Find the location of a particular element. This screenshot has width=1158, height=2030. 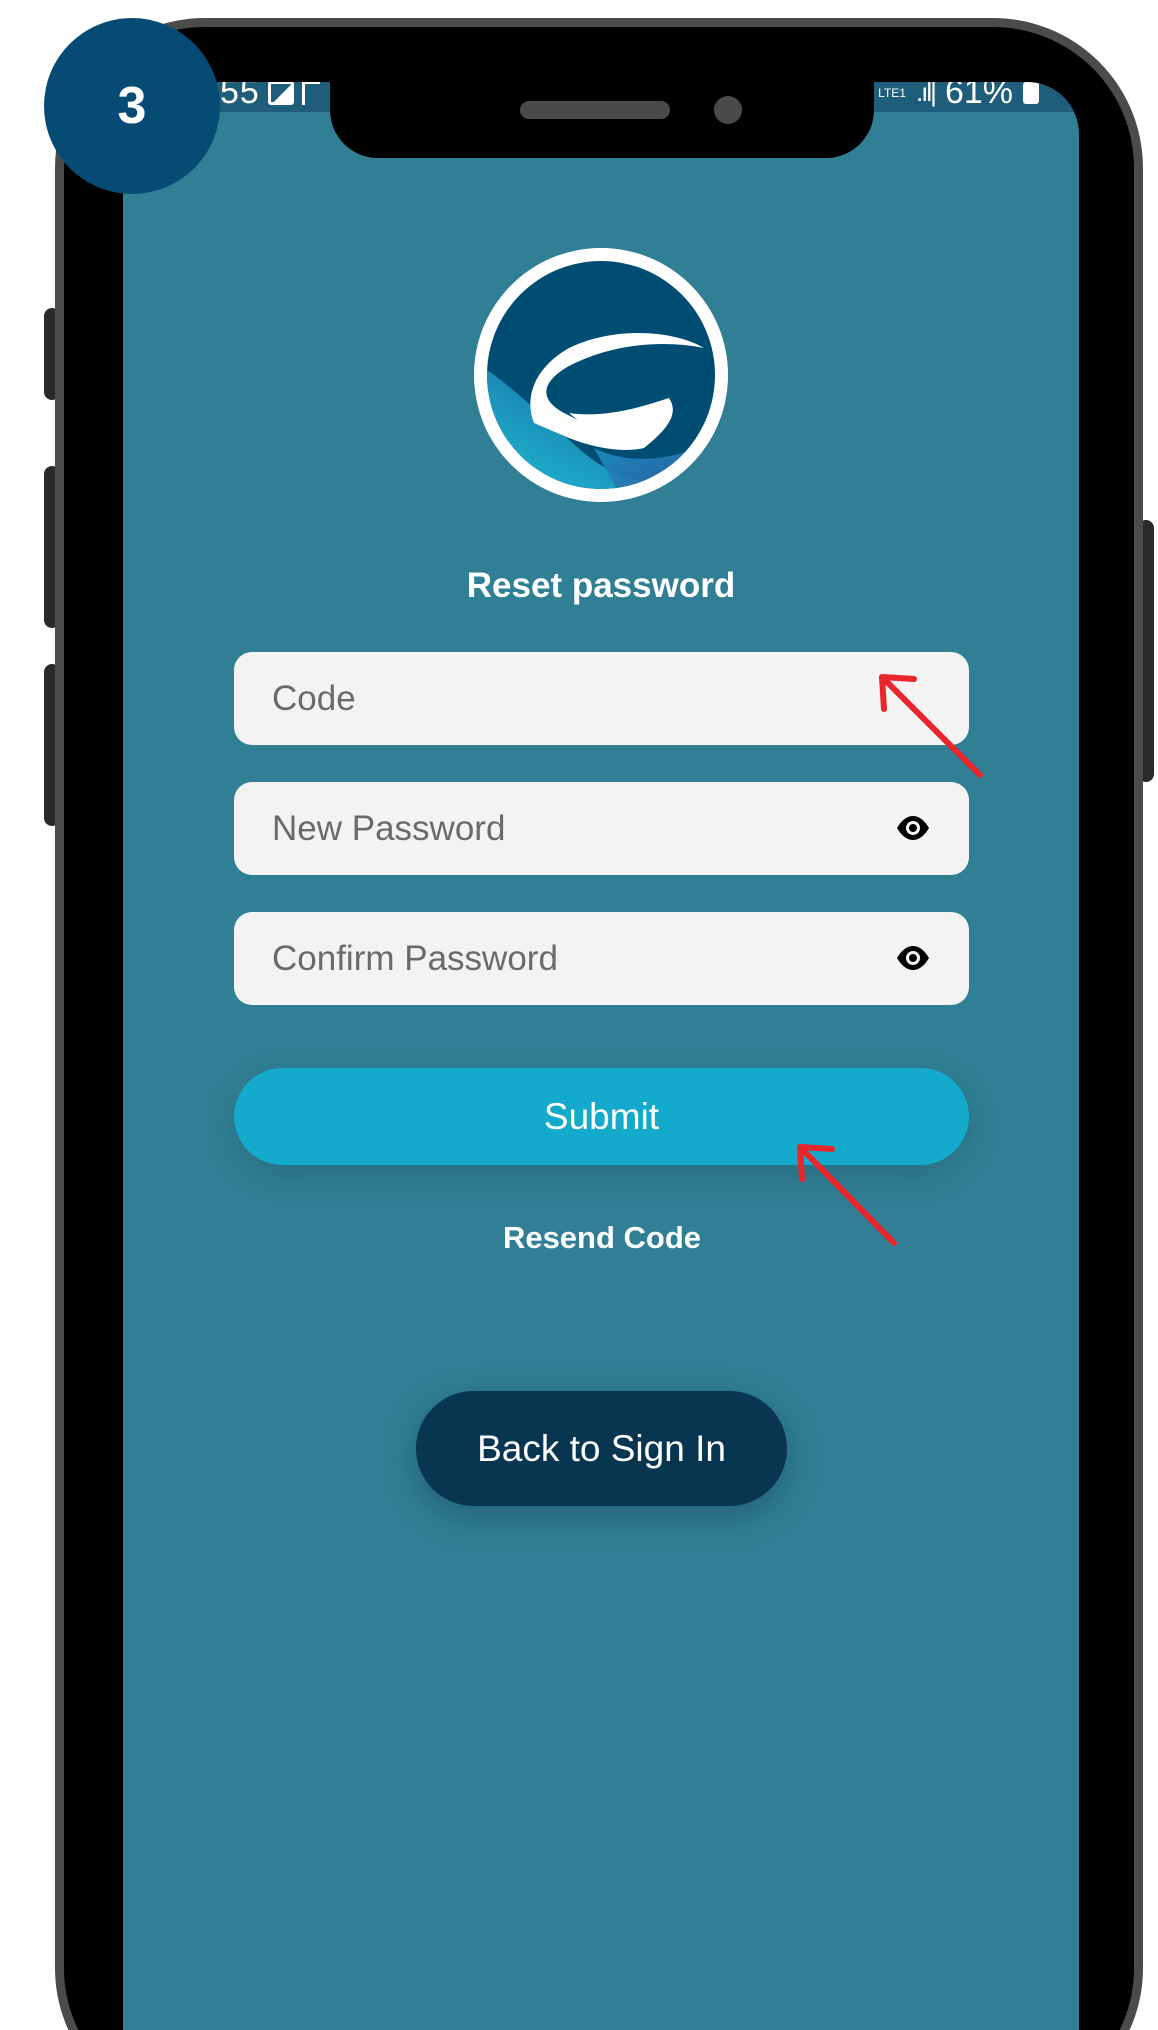

front-camera is located at coordinates (728, 110).